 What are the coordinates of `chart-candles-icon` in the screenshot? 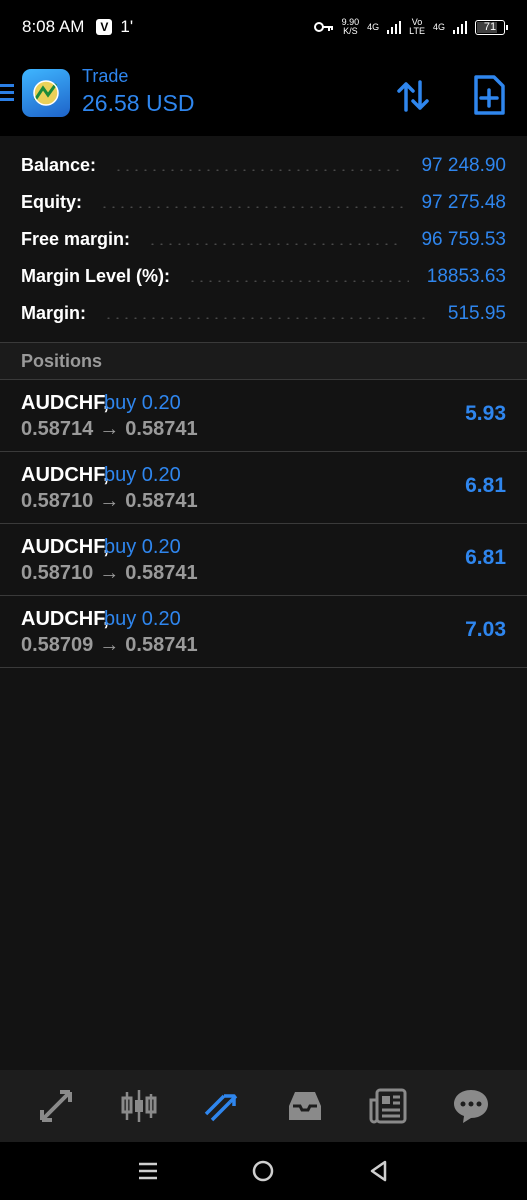 It's located at (139, 1106).